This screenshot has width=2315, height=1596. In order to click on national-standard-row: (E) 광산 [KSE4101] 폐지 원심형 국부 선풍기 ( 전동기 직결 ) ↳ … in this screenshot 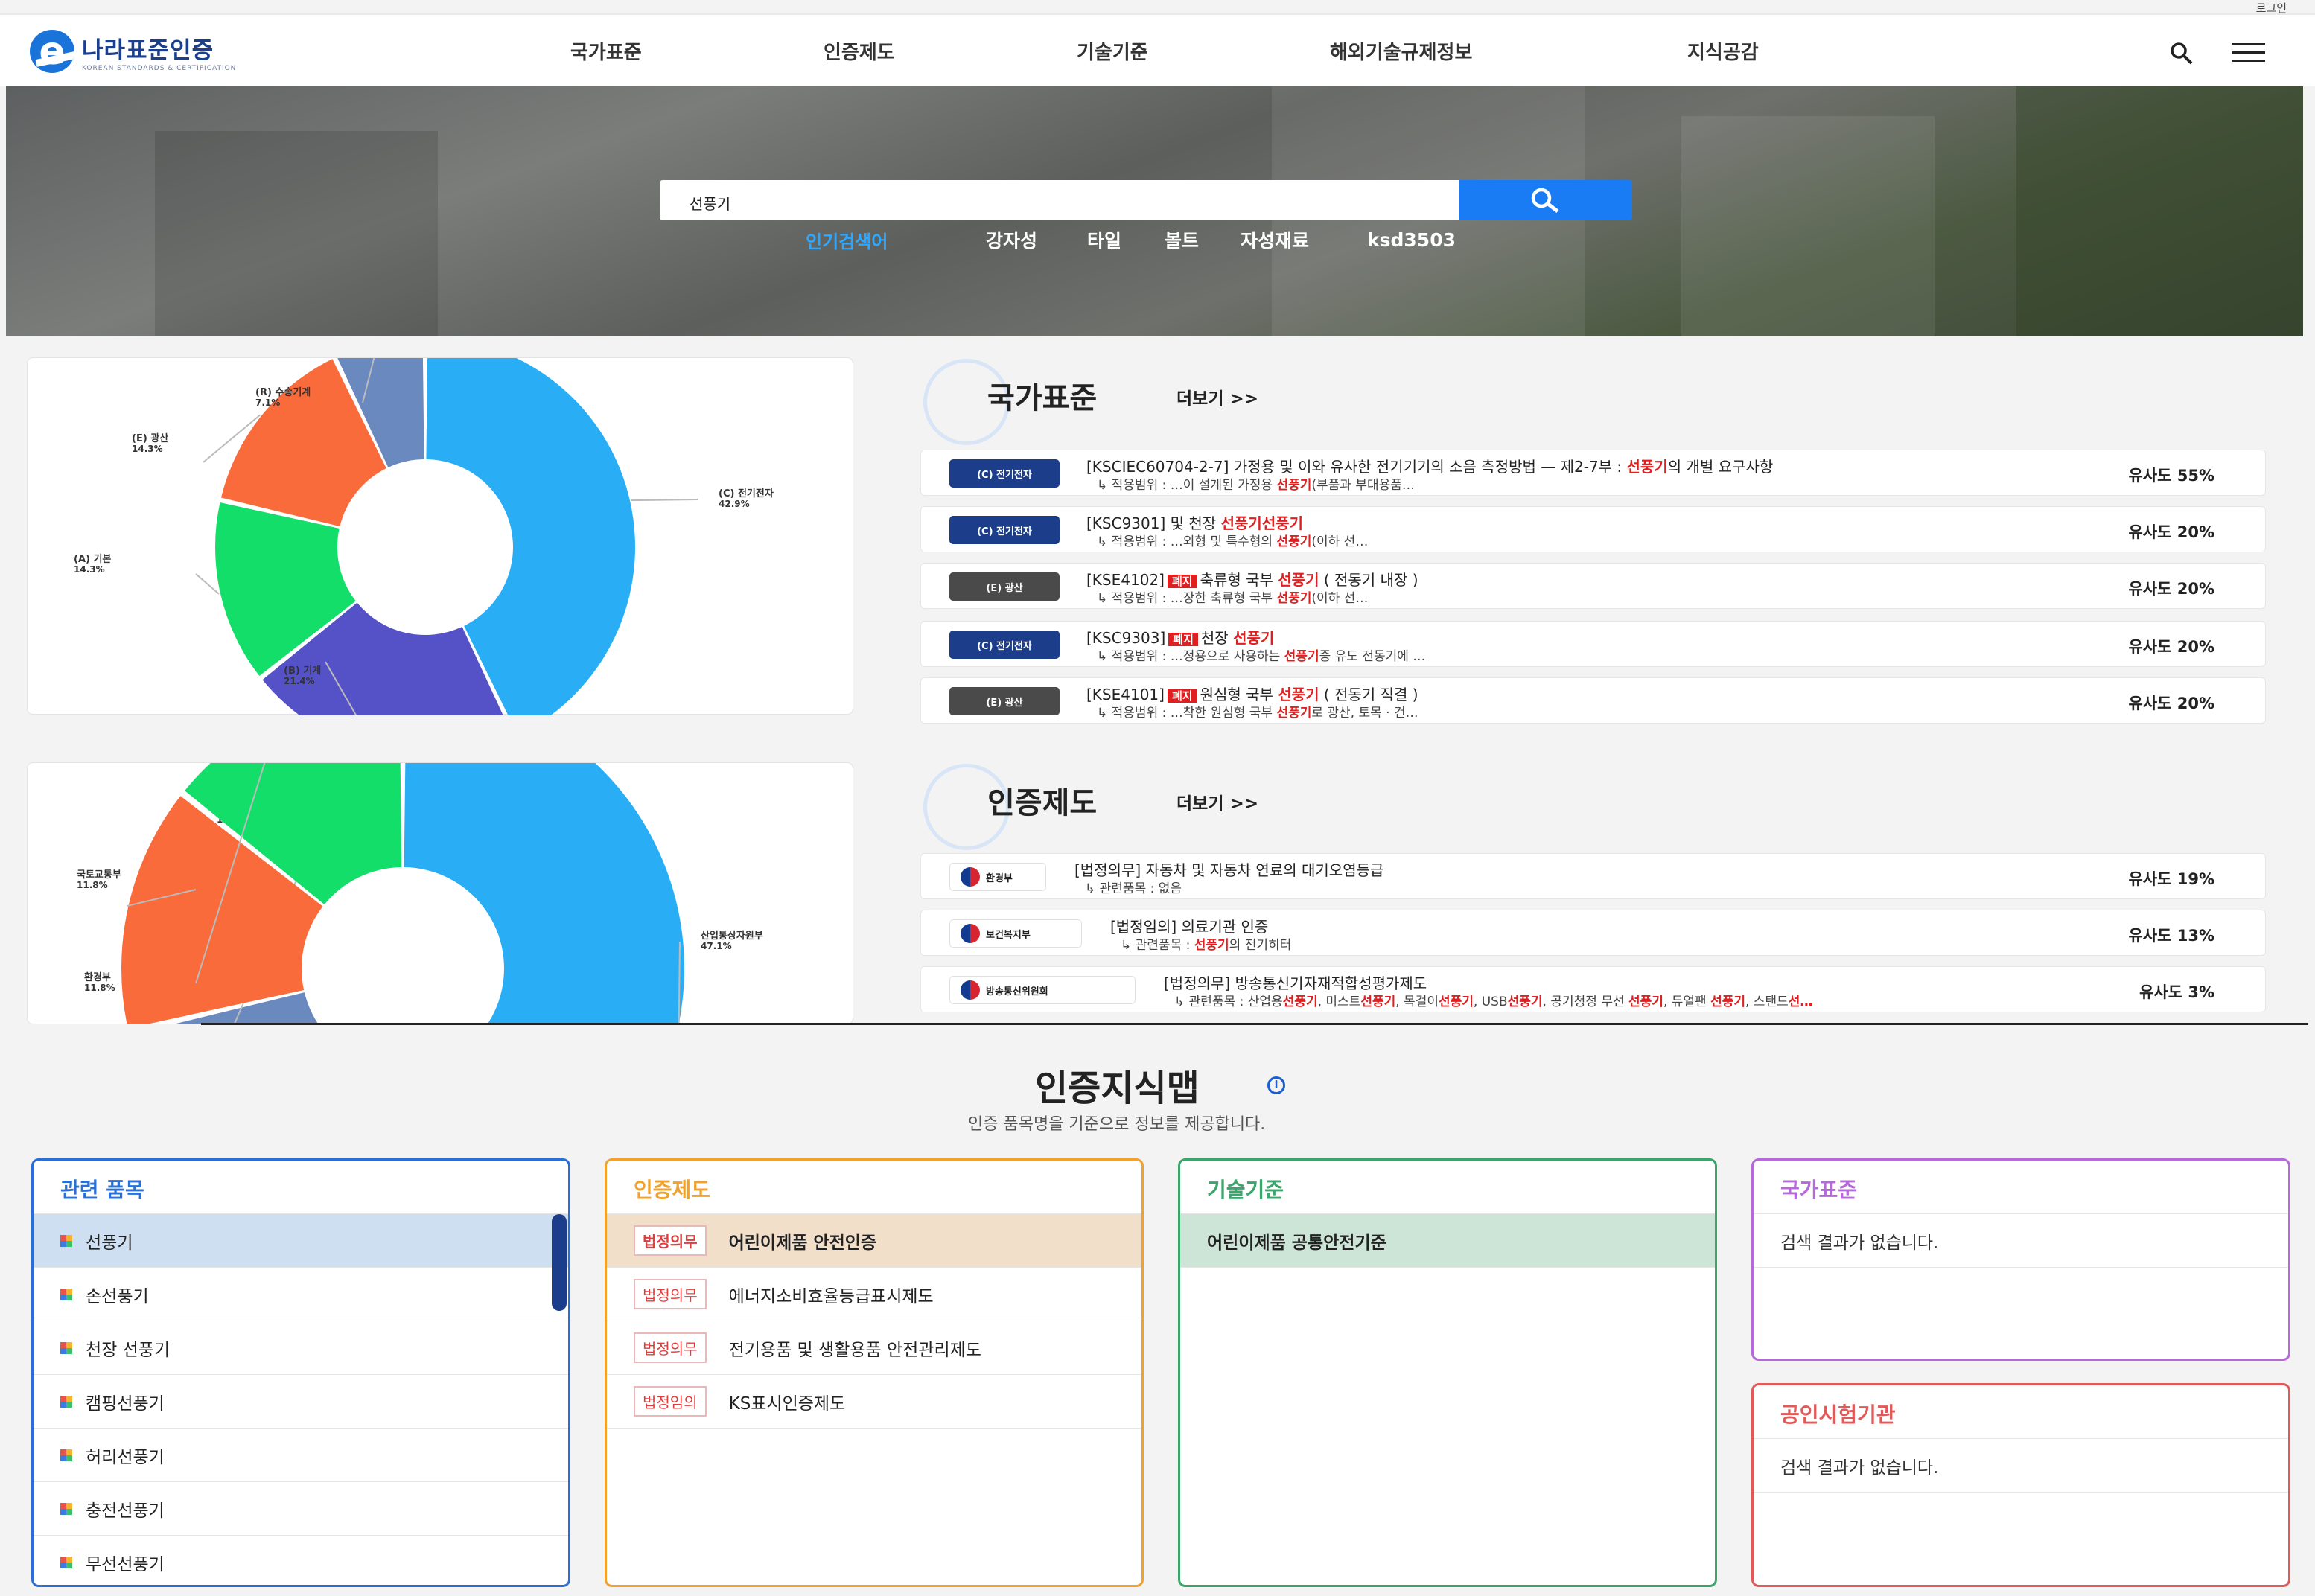, I will do `click(1593, 700)`.